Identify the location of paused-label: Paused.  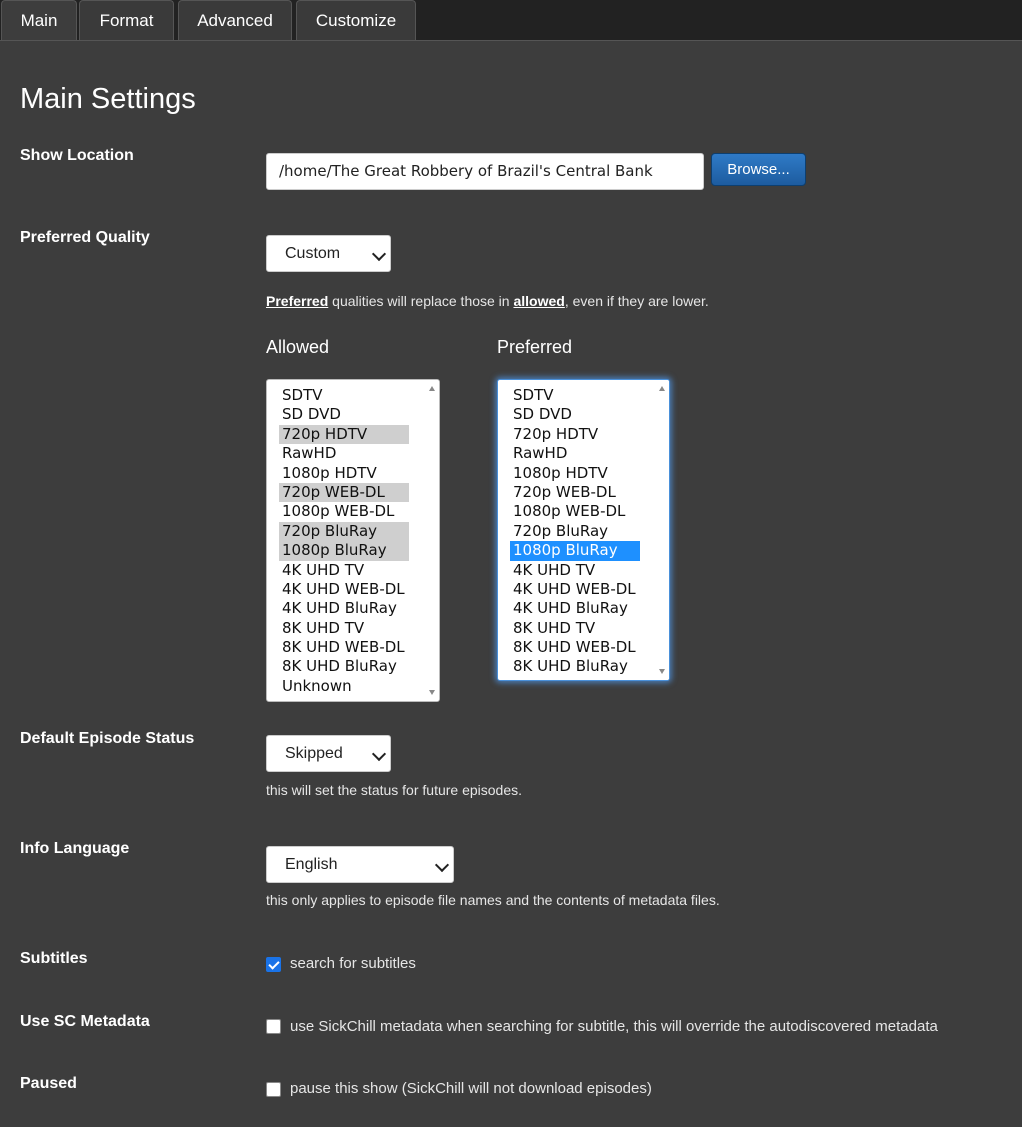
(48, 1083).